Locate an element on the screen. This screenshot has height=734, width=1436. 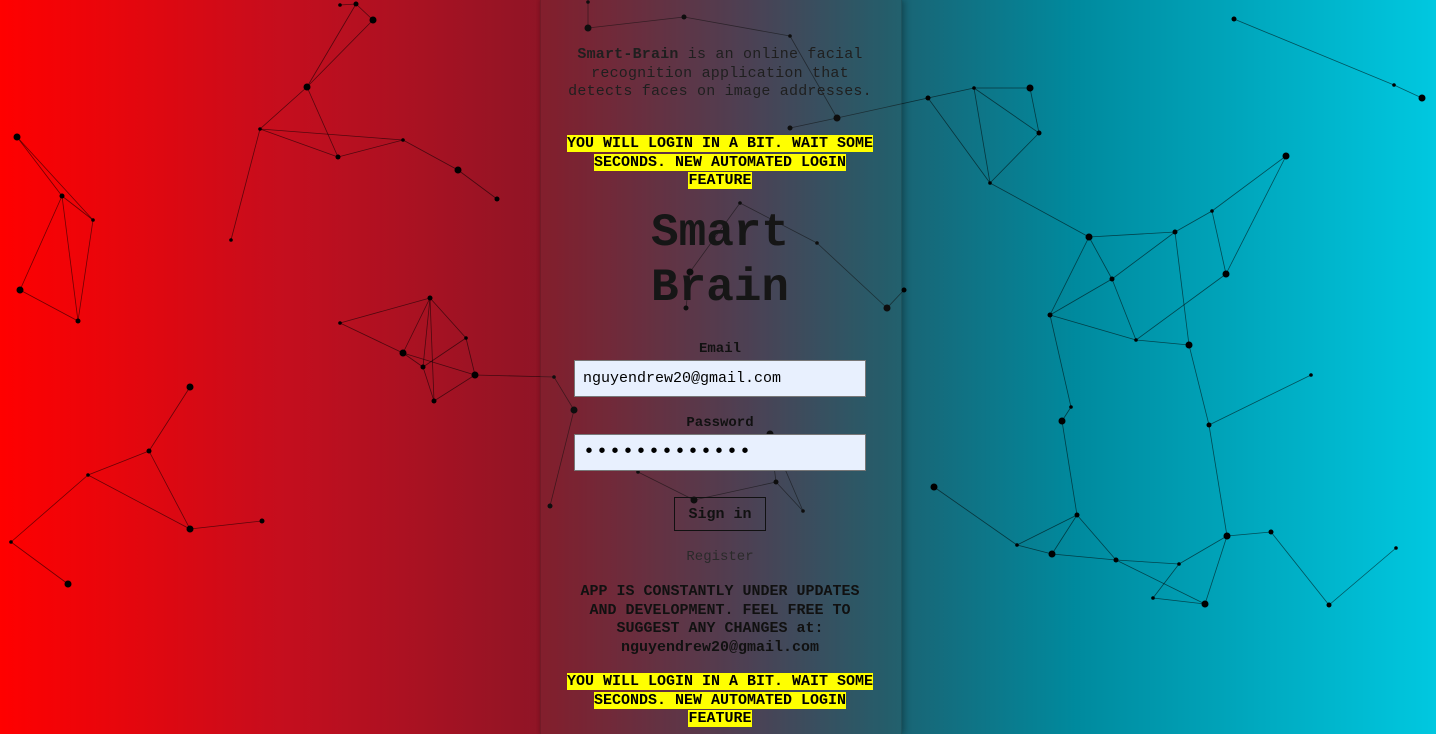
password-field is located at coordinates (720, 452).